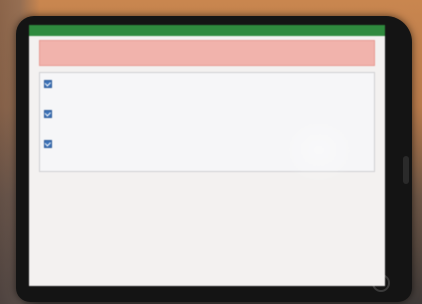 This screenshot has width=422, height=304. What do you see at coordinates (207, 53) in the screenshot?
I see `alert-banner` at bounding box center [207, 53].